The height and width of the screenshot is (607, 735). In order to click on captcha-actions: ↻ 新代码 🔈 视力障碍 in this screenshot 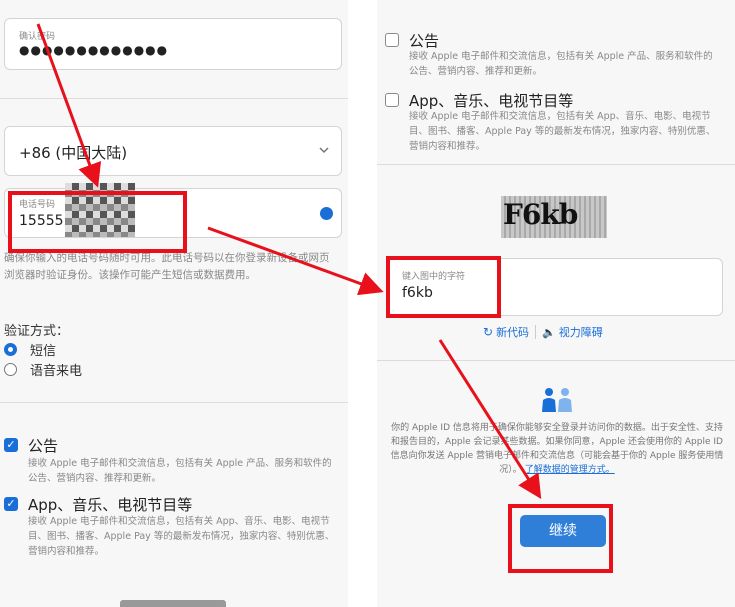, I will do `click(543, 332)`.